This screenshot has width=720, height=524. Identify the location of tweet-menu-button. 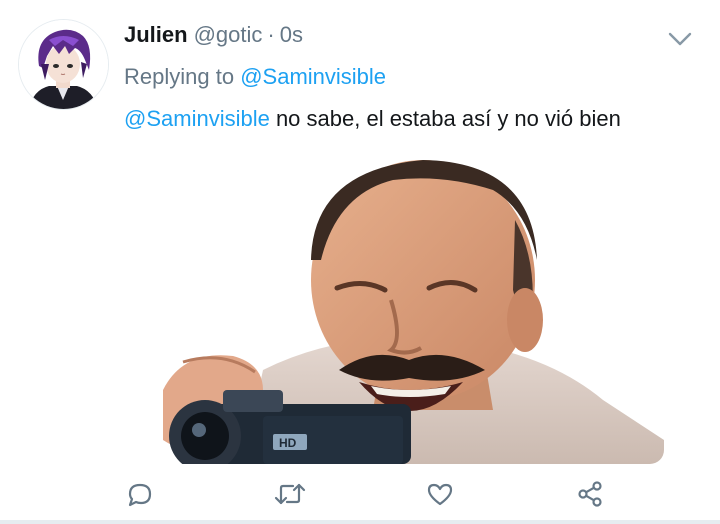
(680, 39).